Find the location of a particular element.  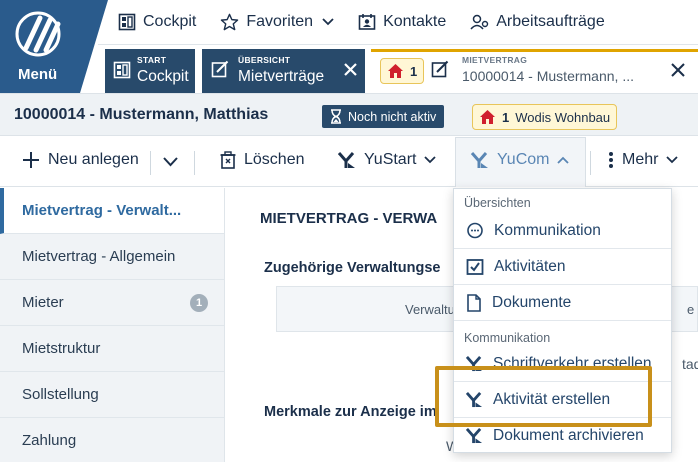

menu-item-kommunikation: Kommunikation is located at coordinates (562, 230).